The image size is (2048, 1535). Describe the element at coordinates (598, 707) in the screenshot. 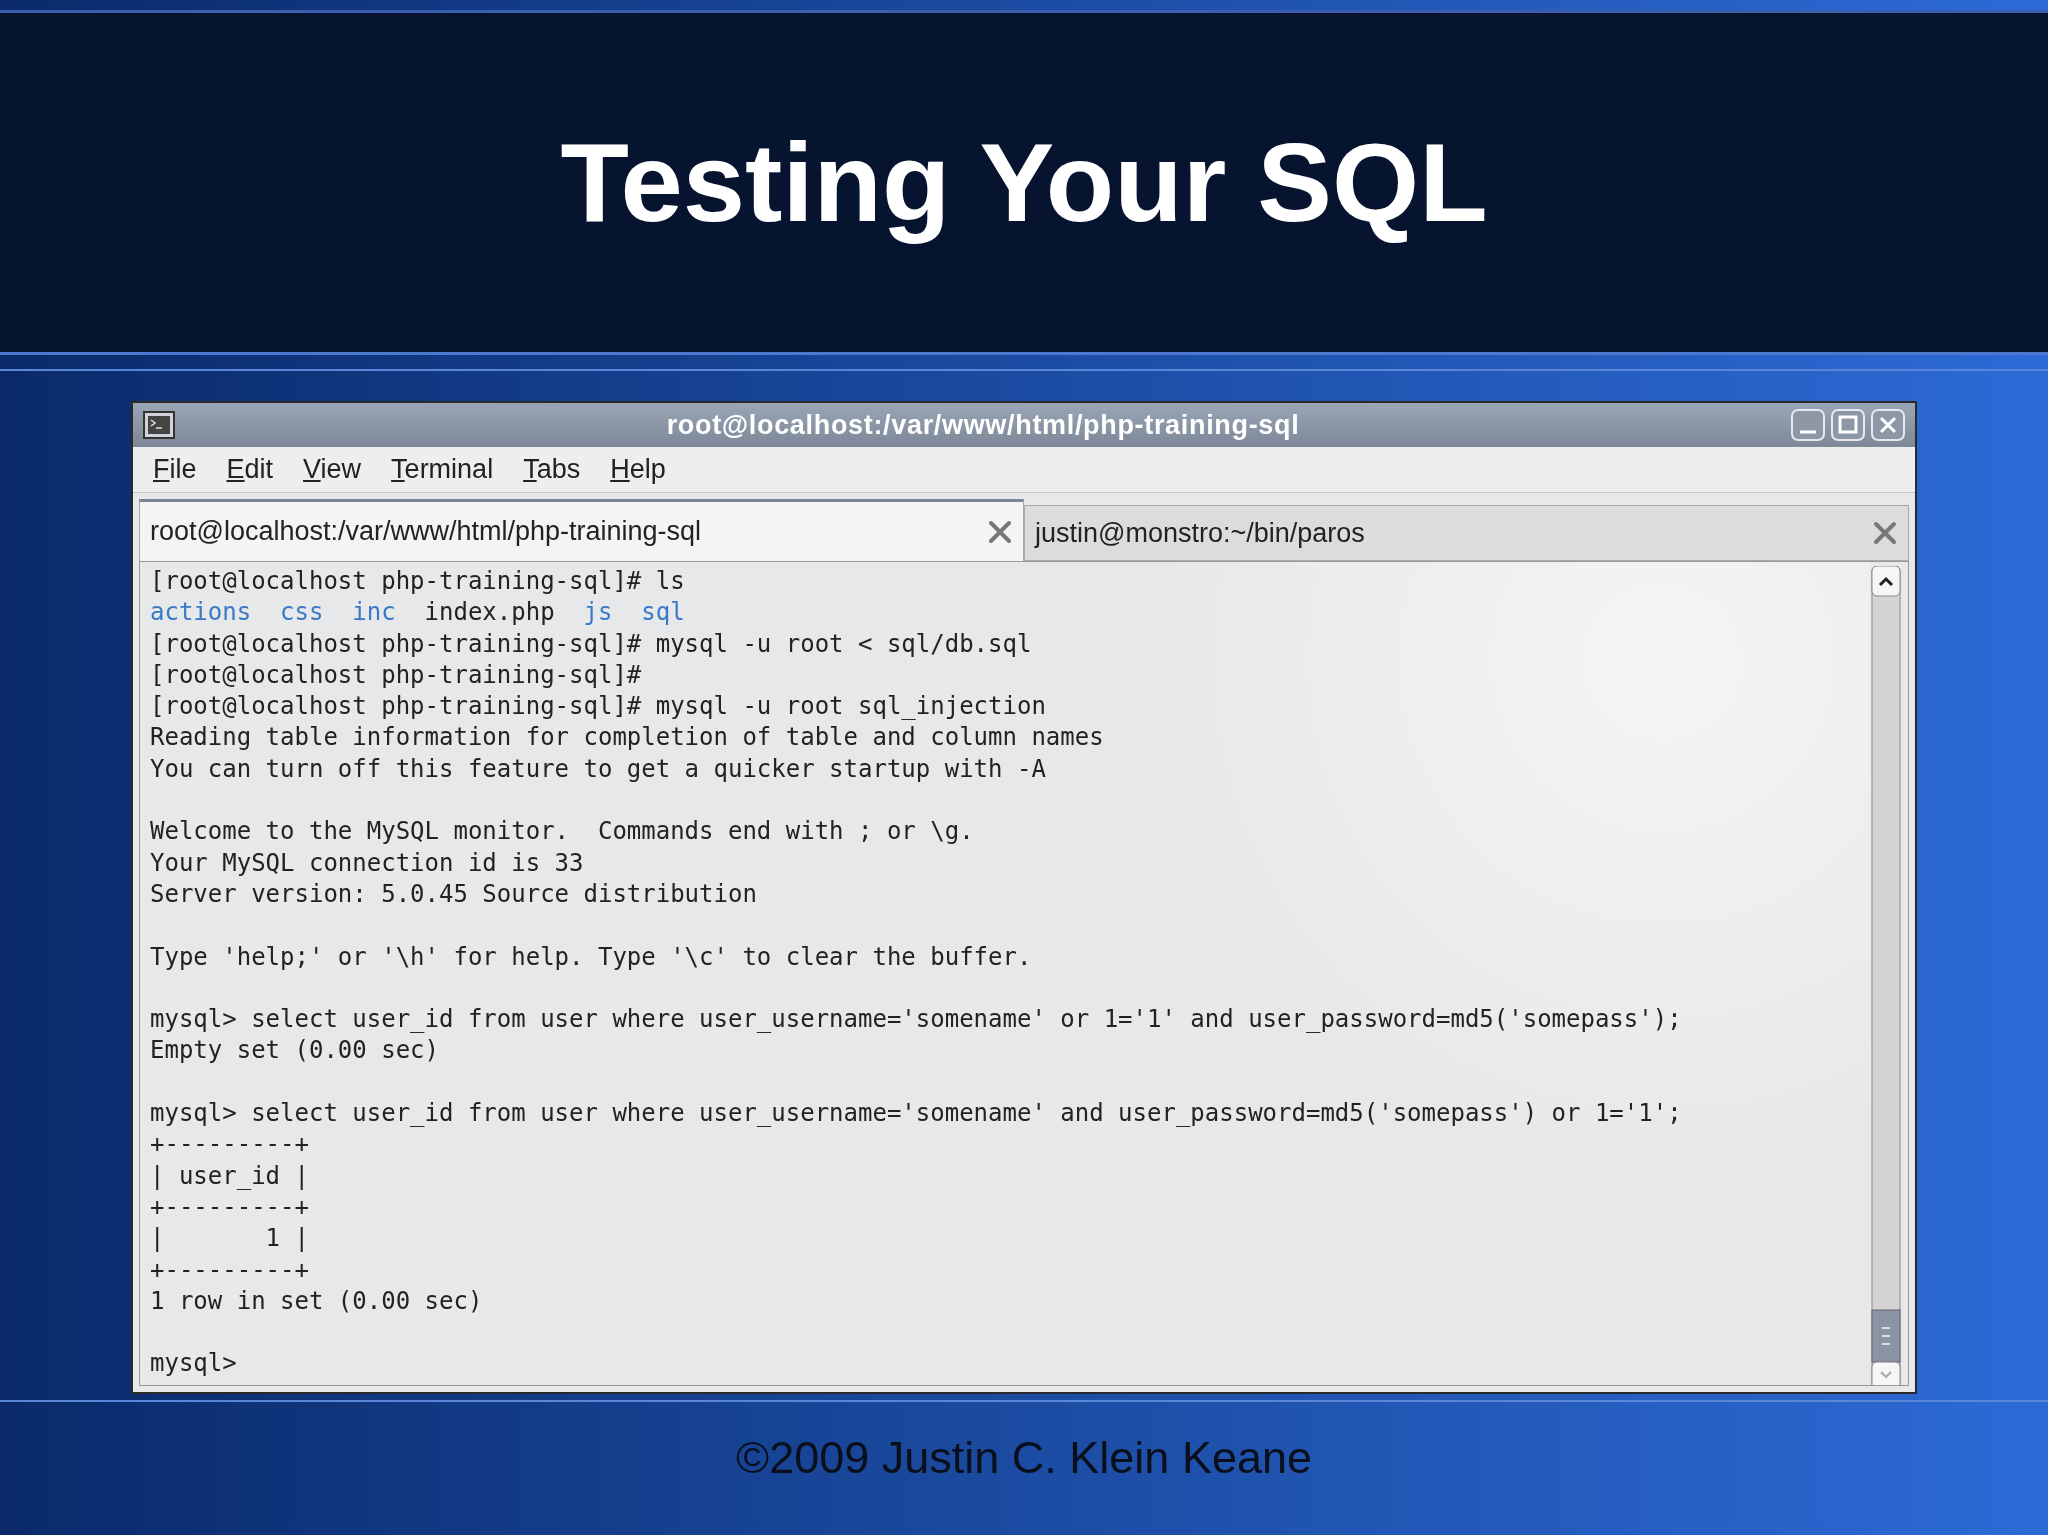

I see `terminal-line: [root@localhost php-training-sql]# mysql -u root sql_injection` at that location.